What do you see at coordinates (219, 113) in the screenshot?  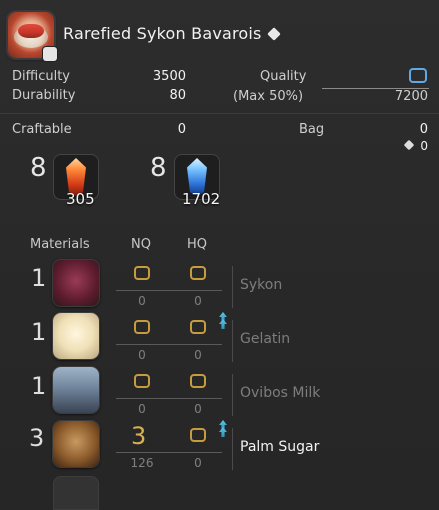 I see `divider` at bounding box center [219, 113].